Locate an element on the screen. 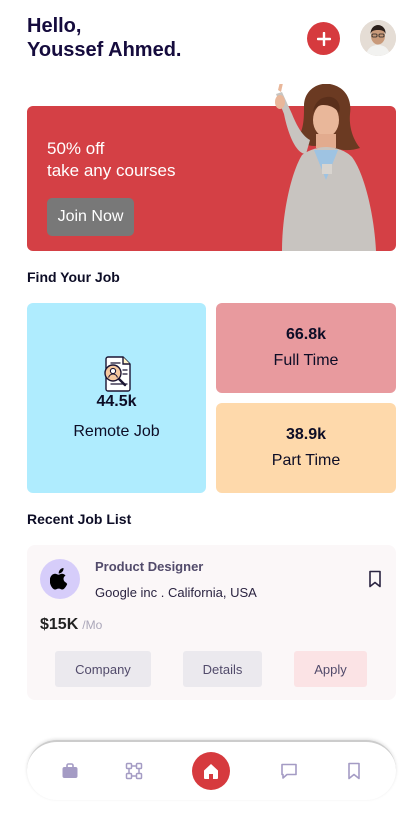 The image size is (418, 821). full-time-label: Full Time is located at coordinates (306, 360).